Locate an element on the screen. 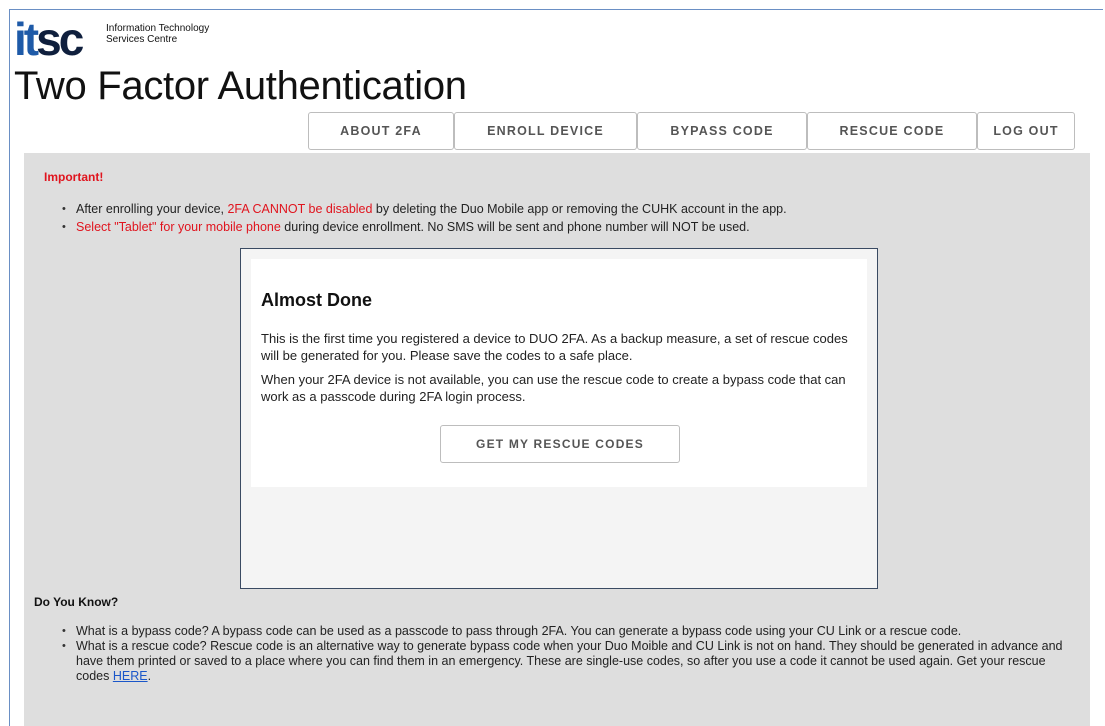 This screenshot has height=726, width=1105. get-my-rescue-codes-button: GET MY RESCUE CODES is located at coordinates (560, 444).